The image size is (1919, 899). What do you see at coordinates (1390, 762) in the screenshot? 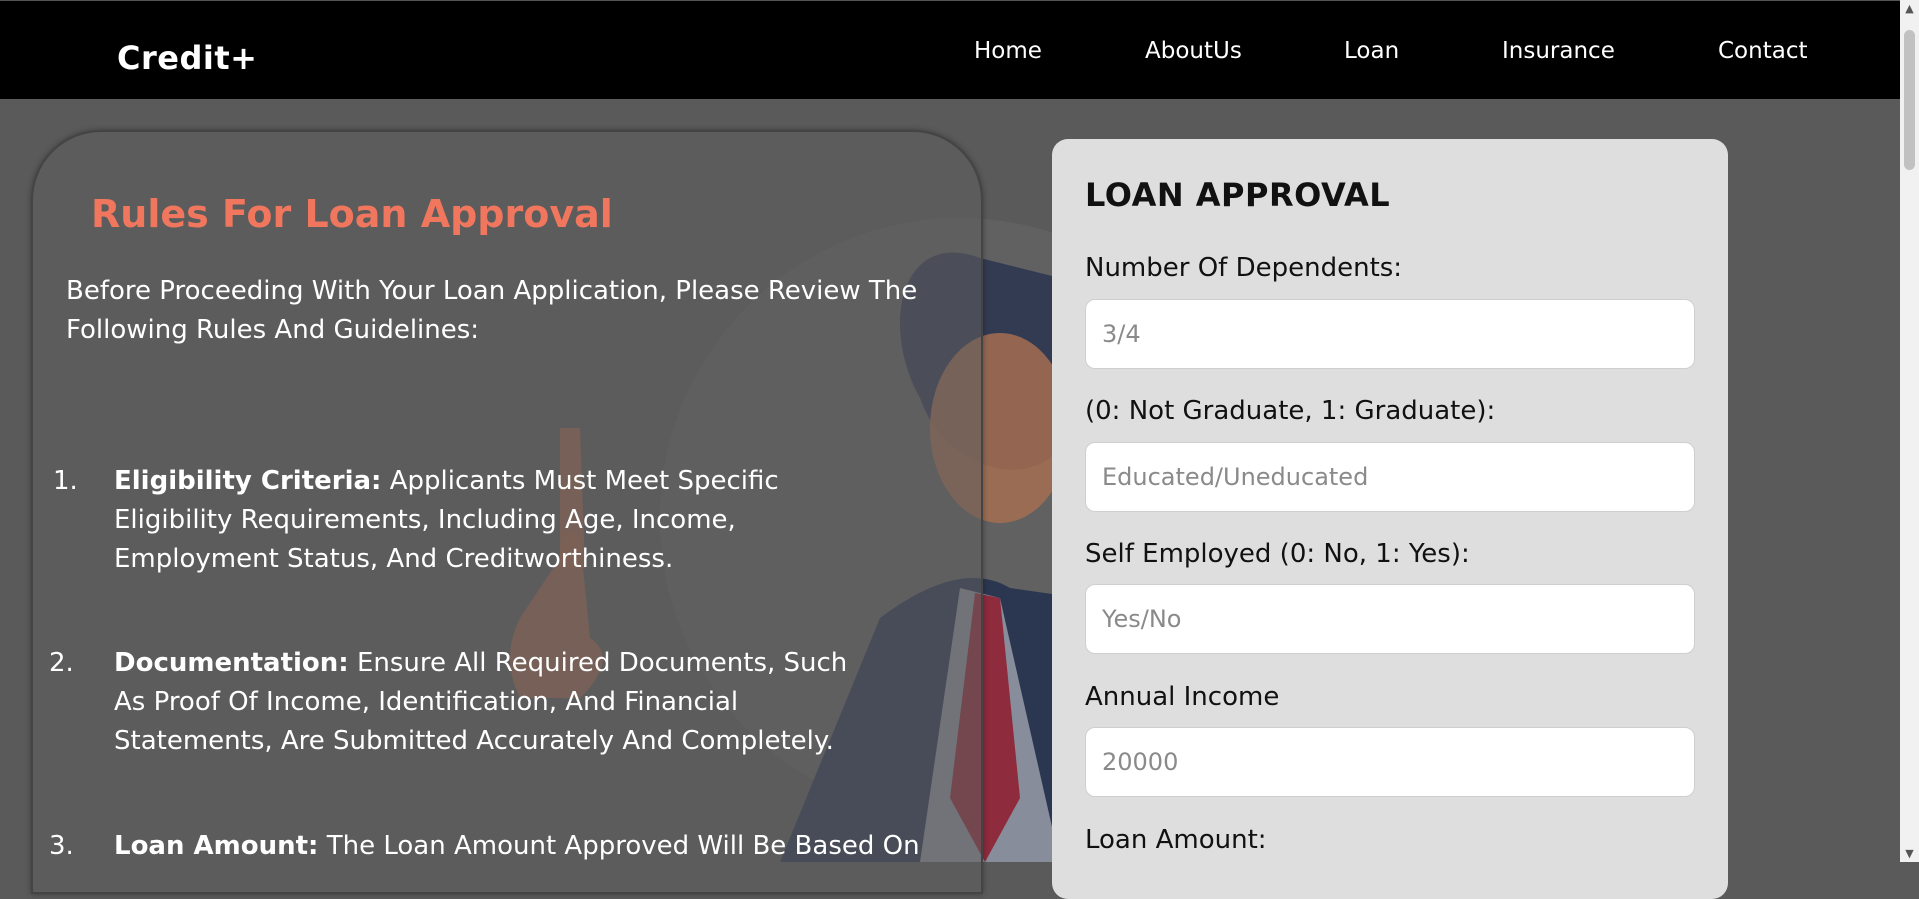
I see `annual-income-input` at bounding box center [1390, 762].